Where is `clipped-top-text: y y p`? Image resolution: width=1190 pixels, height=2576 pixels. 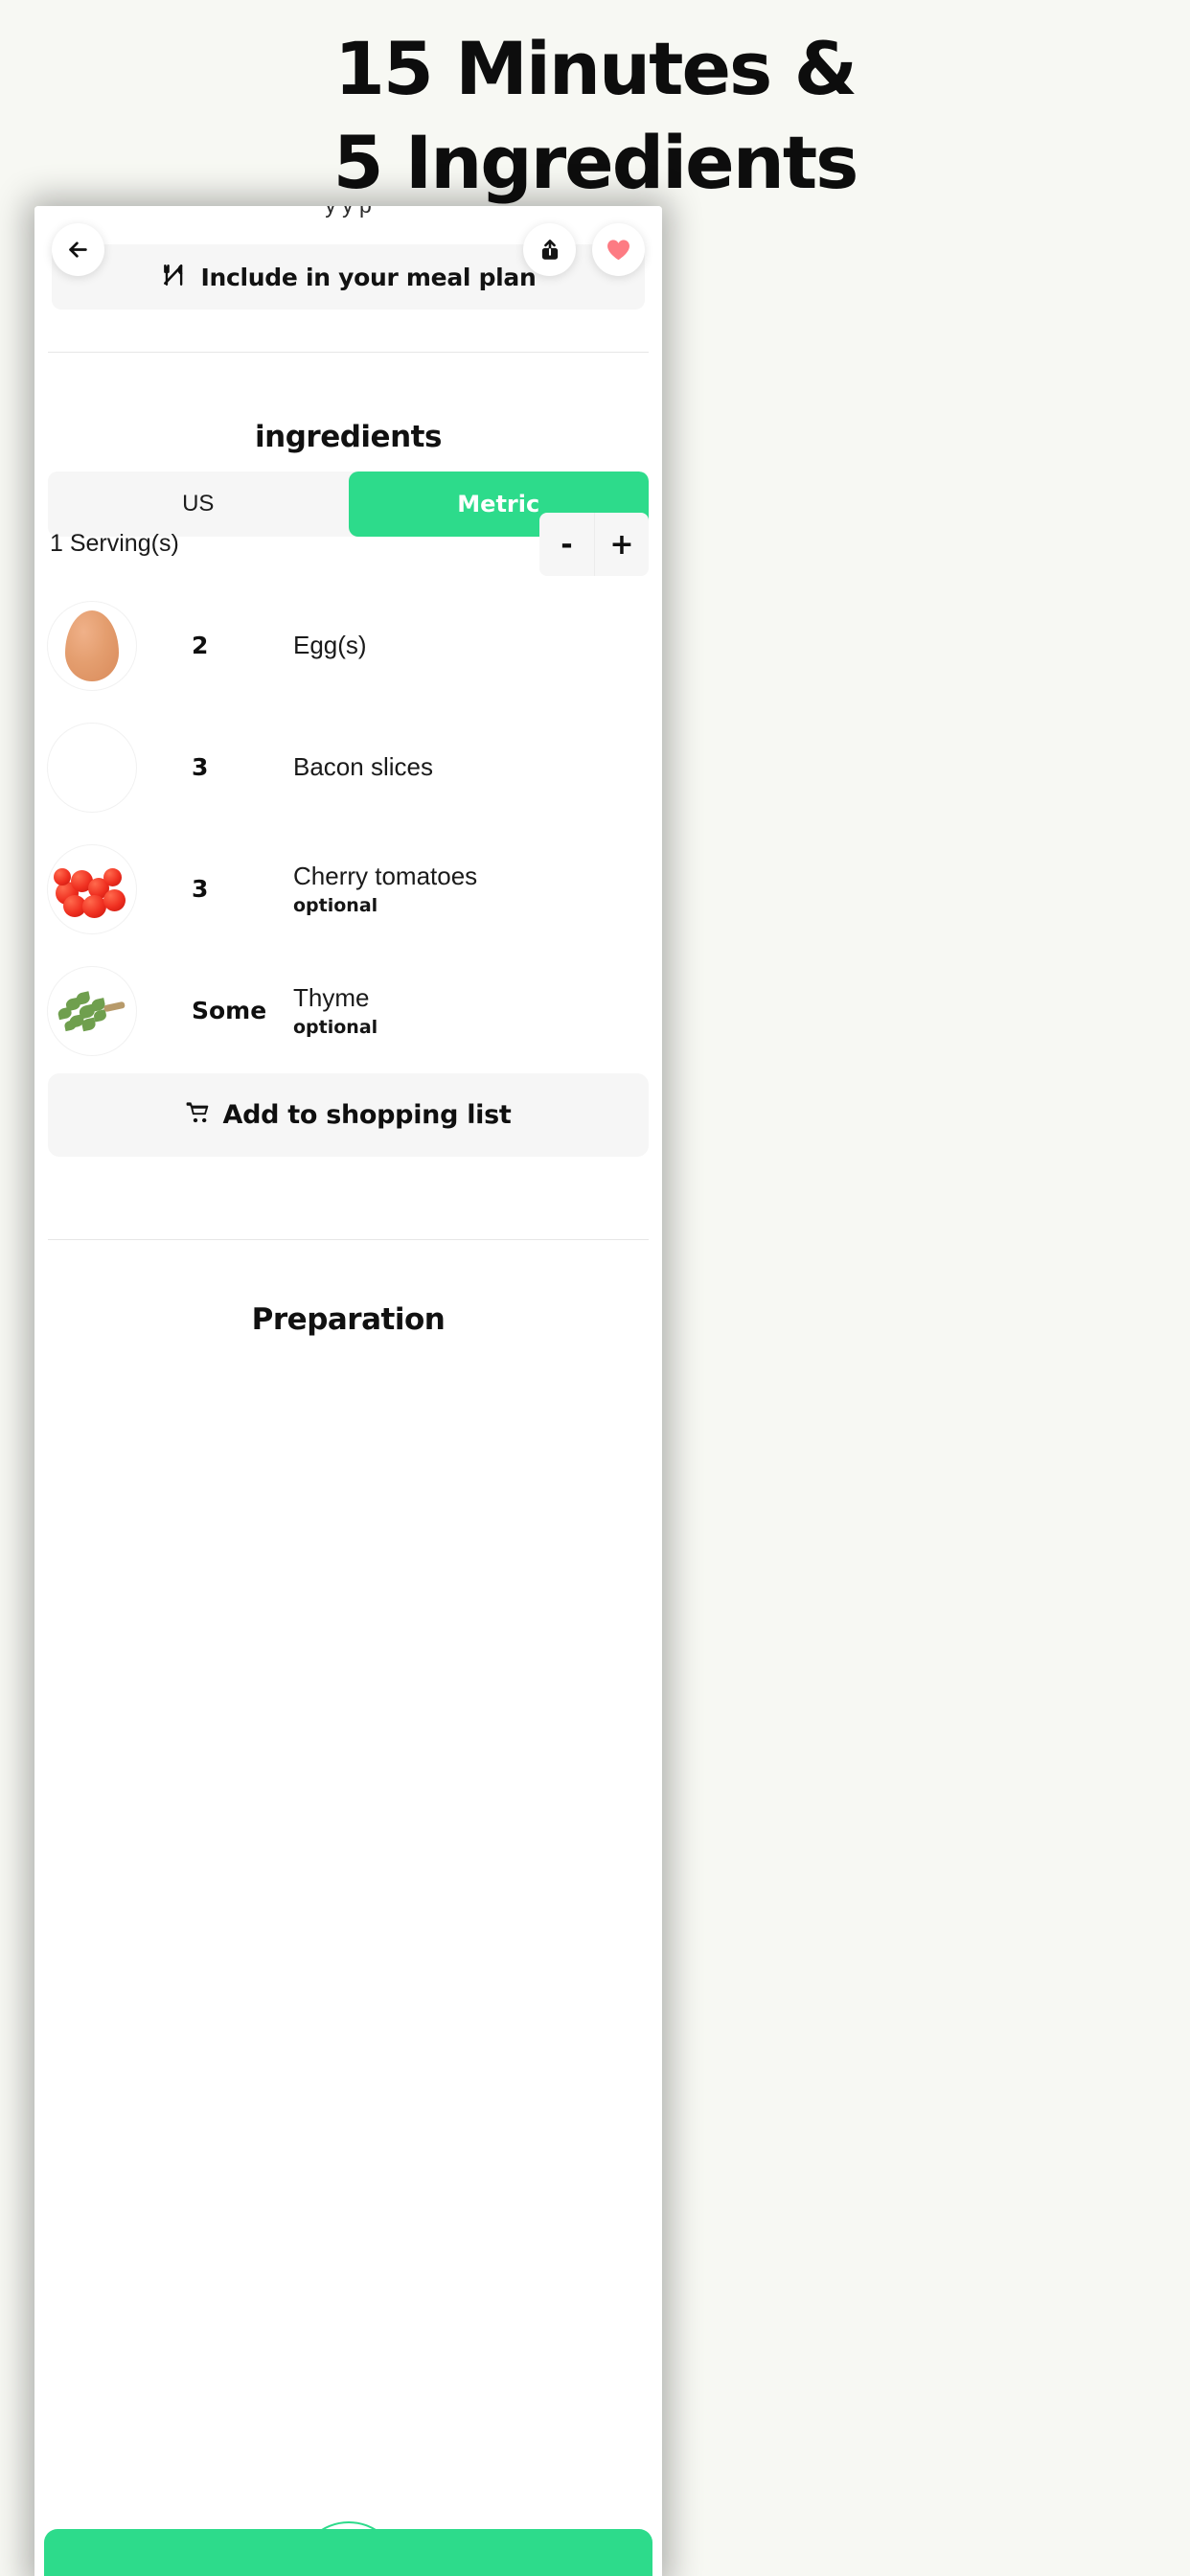 clipped-top-text: y y p is located at coordinates (348, 212).